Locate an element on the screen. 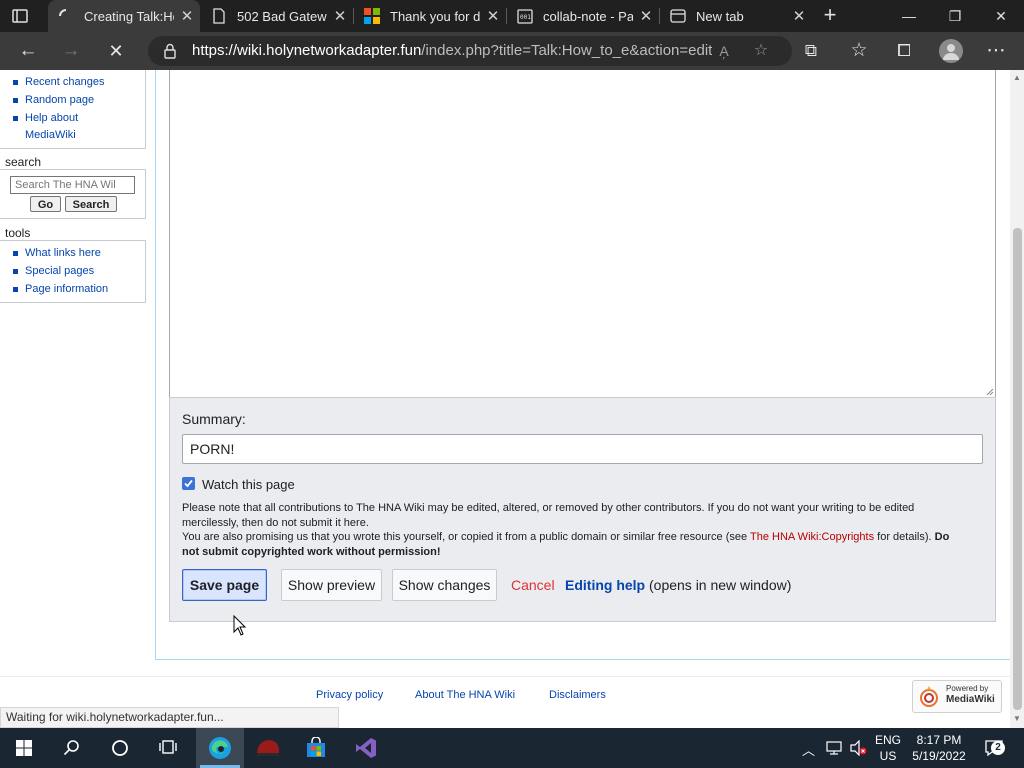 This screenshot has width=1024, height=768. checkmark-icon is located at coordinates (188, 483).